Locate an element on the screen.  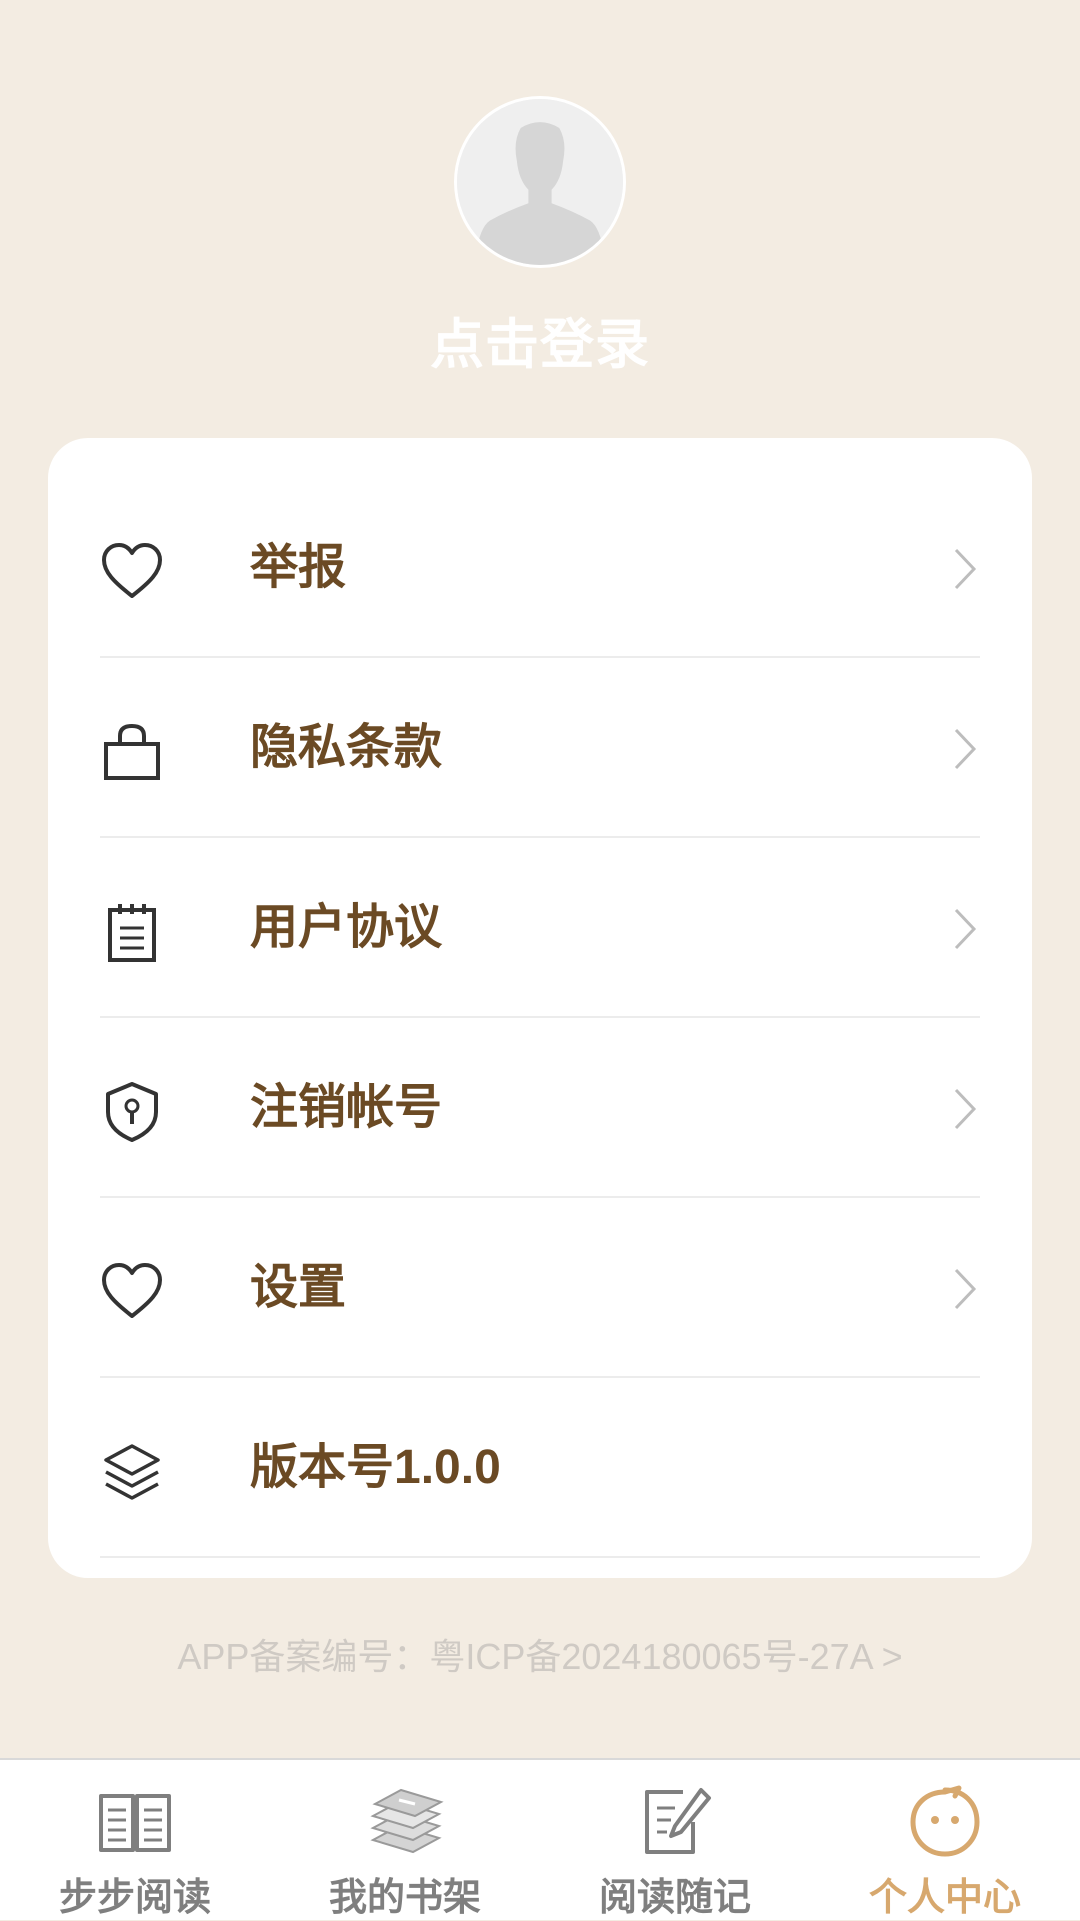
open-book-icon is located at coordinates (135, 1822).